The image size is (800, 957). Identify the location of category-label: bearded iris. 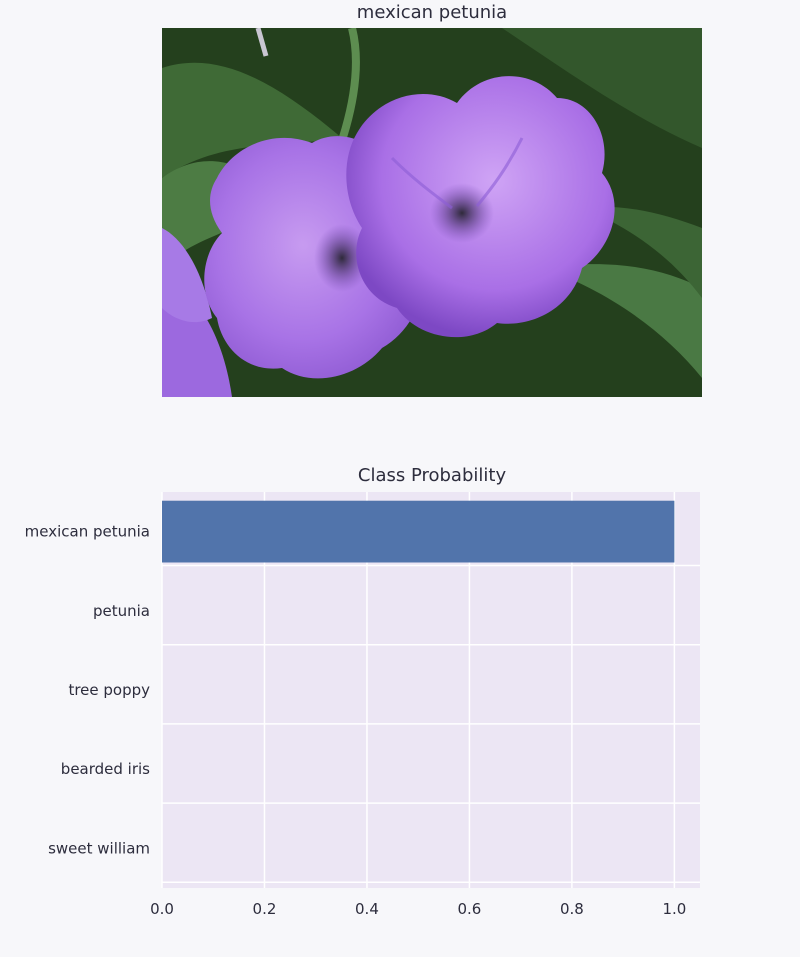
(105, 769).